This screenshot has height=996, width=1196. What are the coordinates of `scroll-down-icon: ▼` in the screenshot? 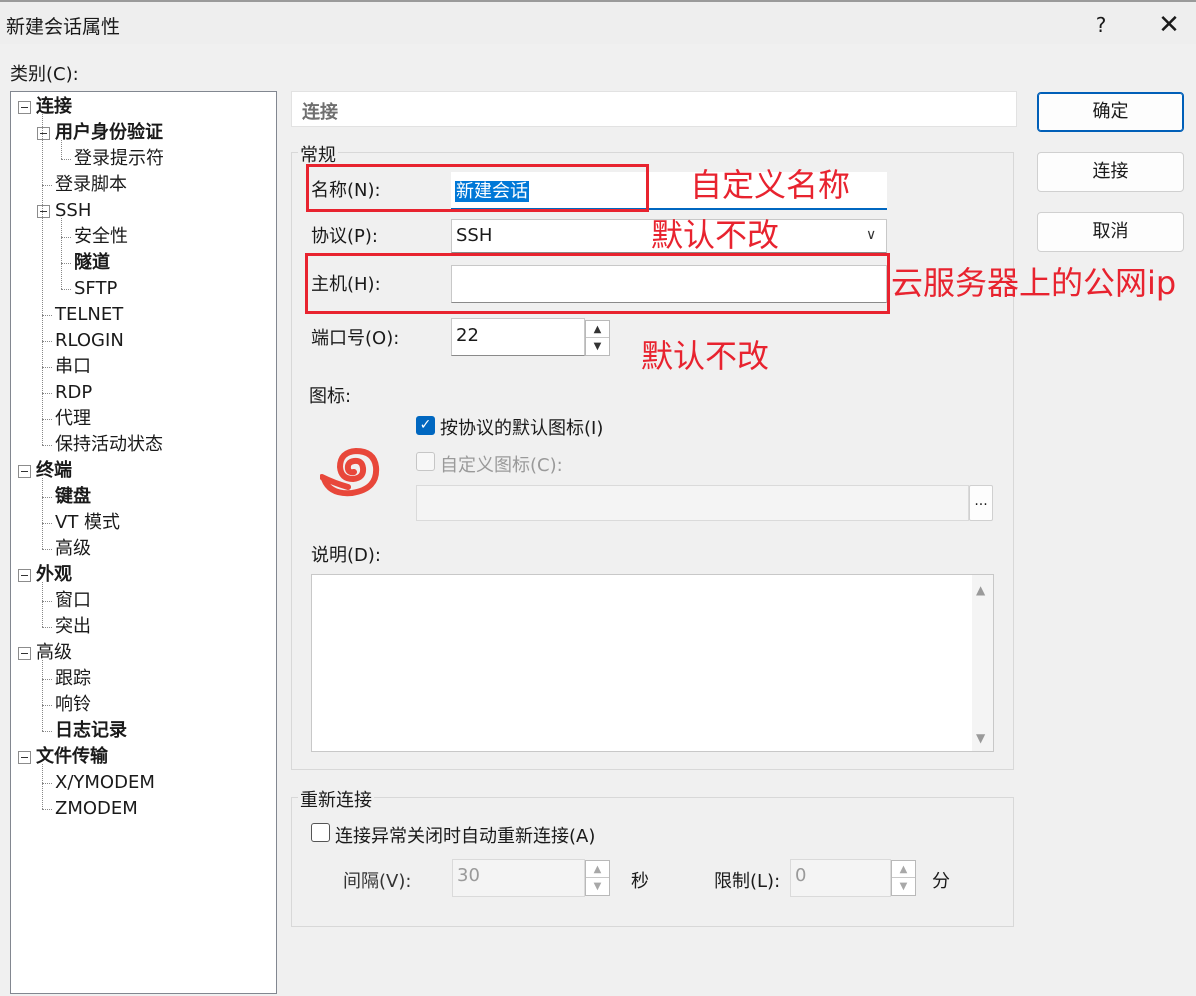 It's located at (980, 738).